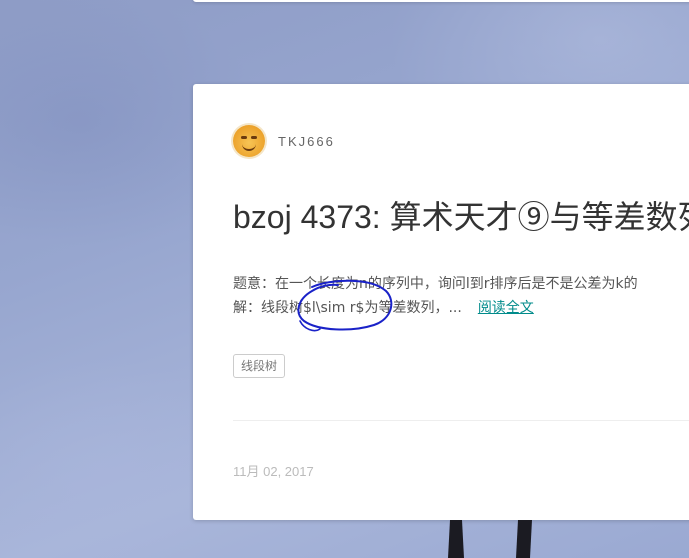  What do you see at coordinates (506, 308) in the screenshot?
I see `read-more-link: 阅读全文` at bounding box center [506, 308].